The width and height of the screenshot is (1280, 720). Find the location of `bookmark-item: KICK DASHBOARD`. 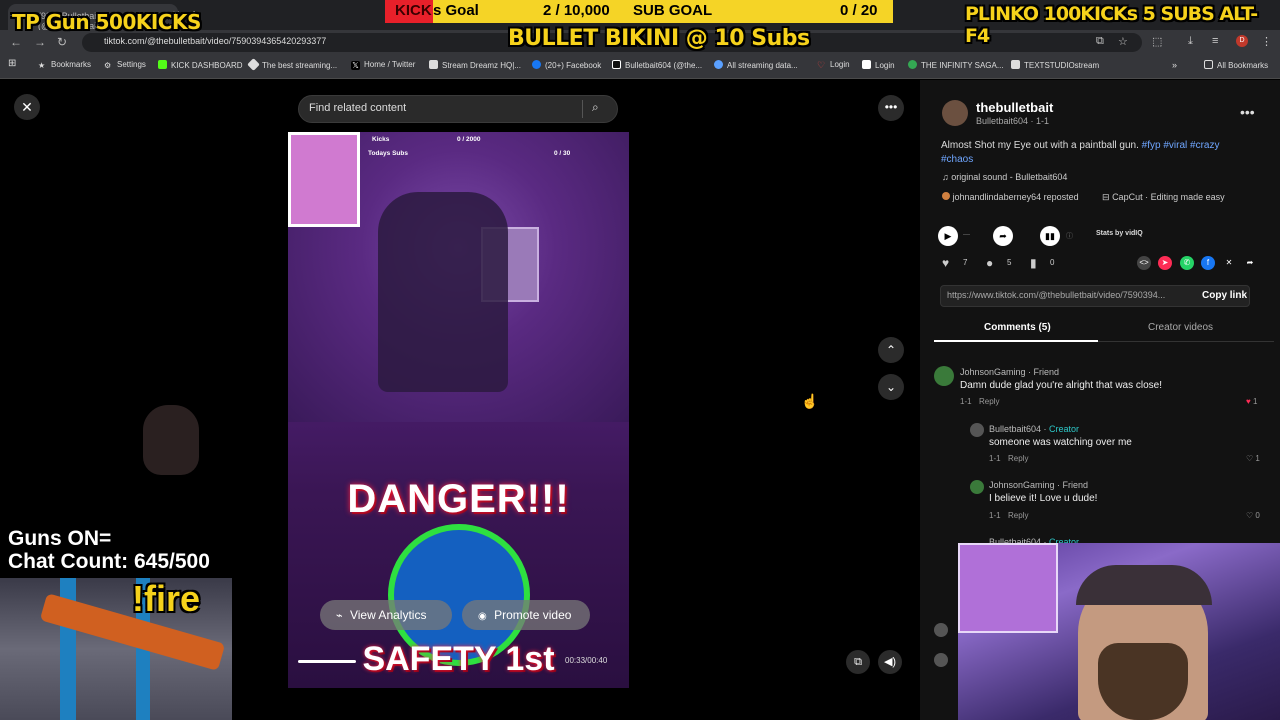

bookmark-item: KICK DASHBOARD is located at coordinates (200, 65).